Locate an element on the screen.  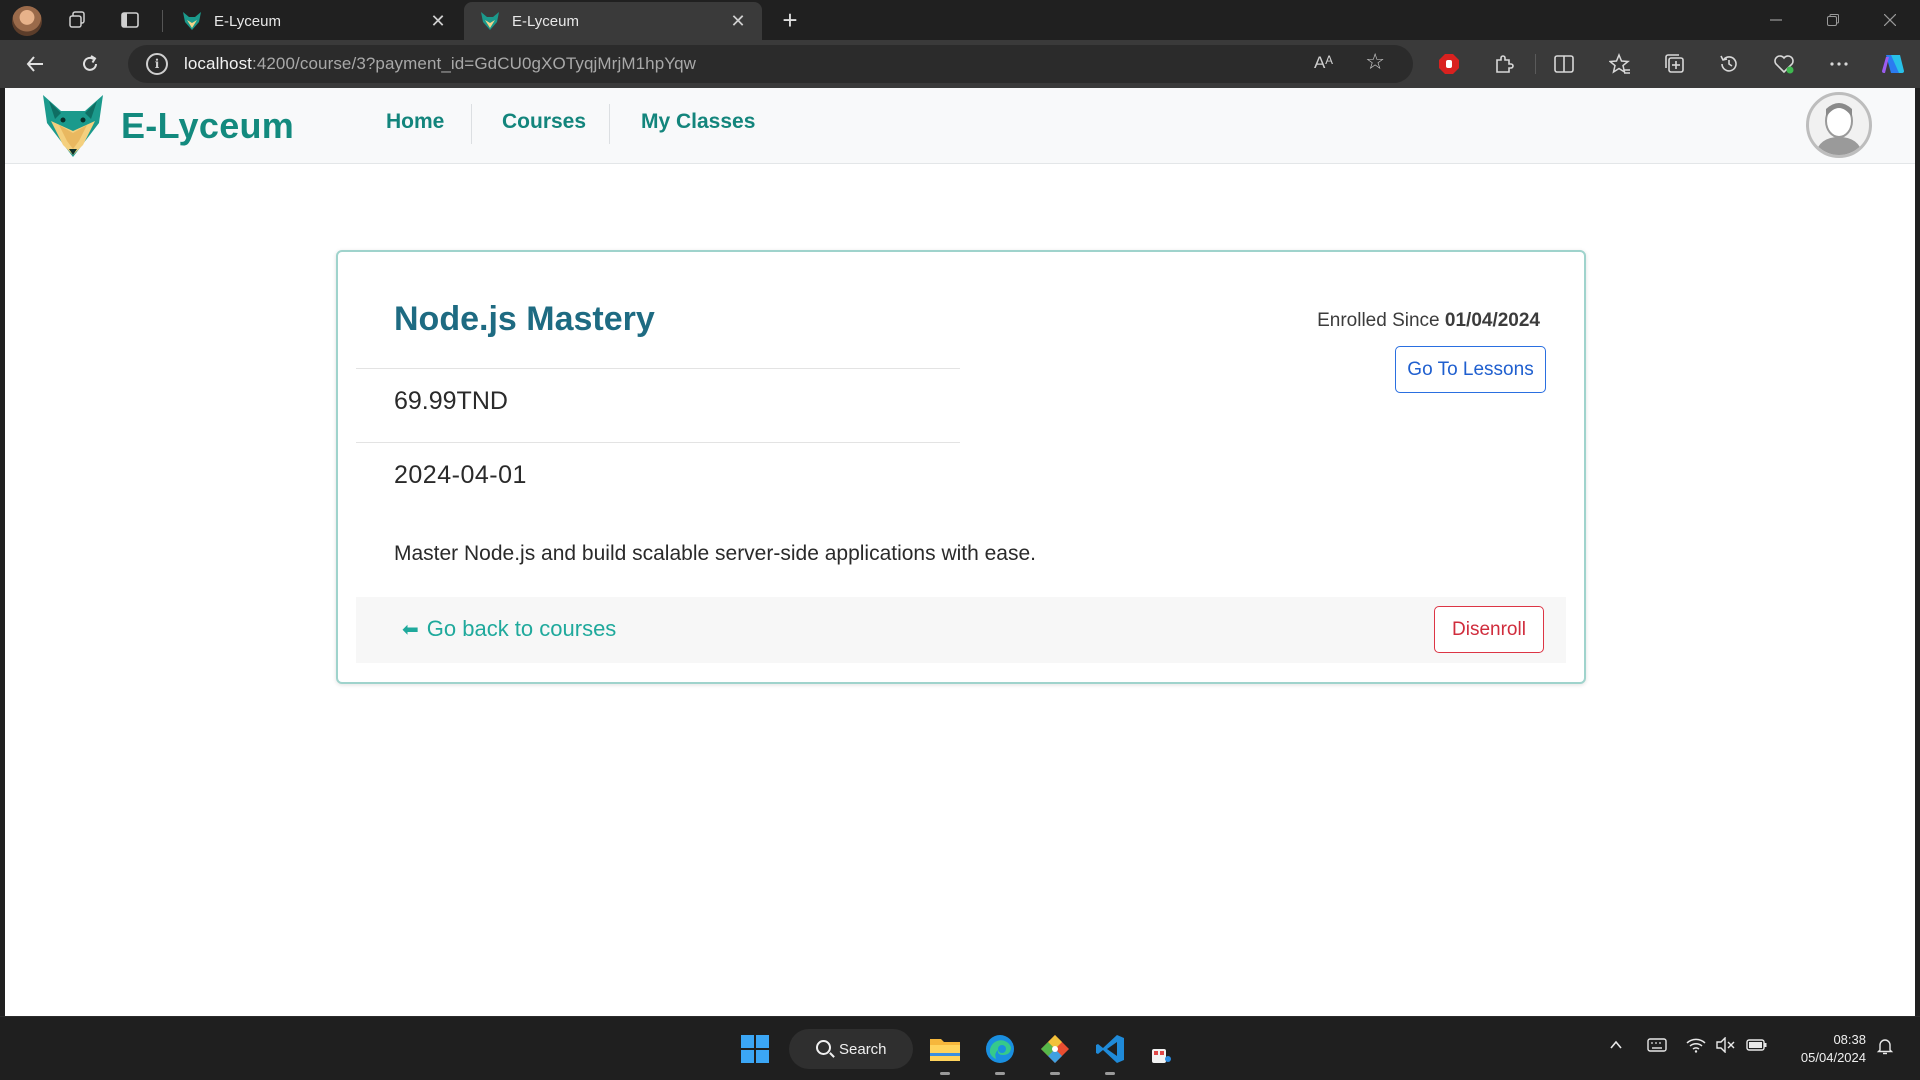
history-icon is located at coordinates (1729, 64).